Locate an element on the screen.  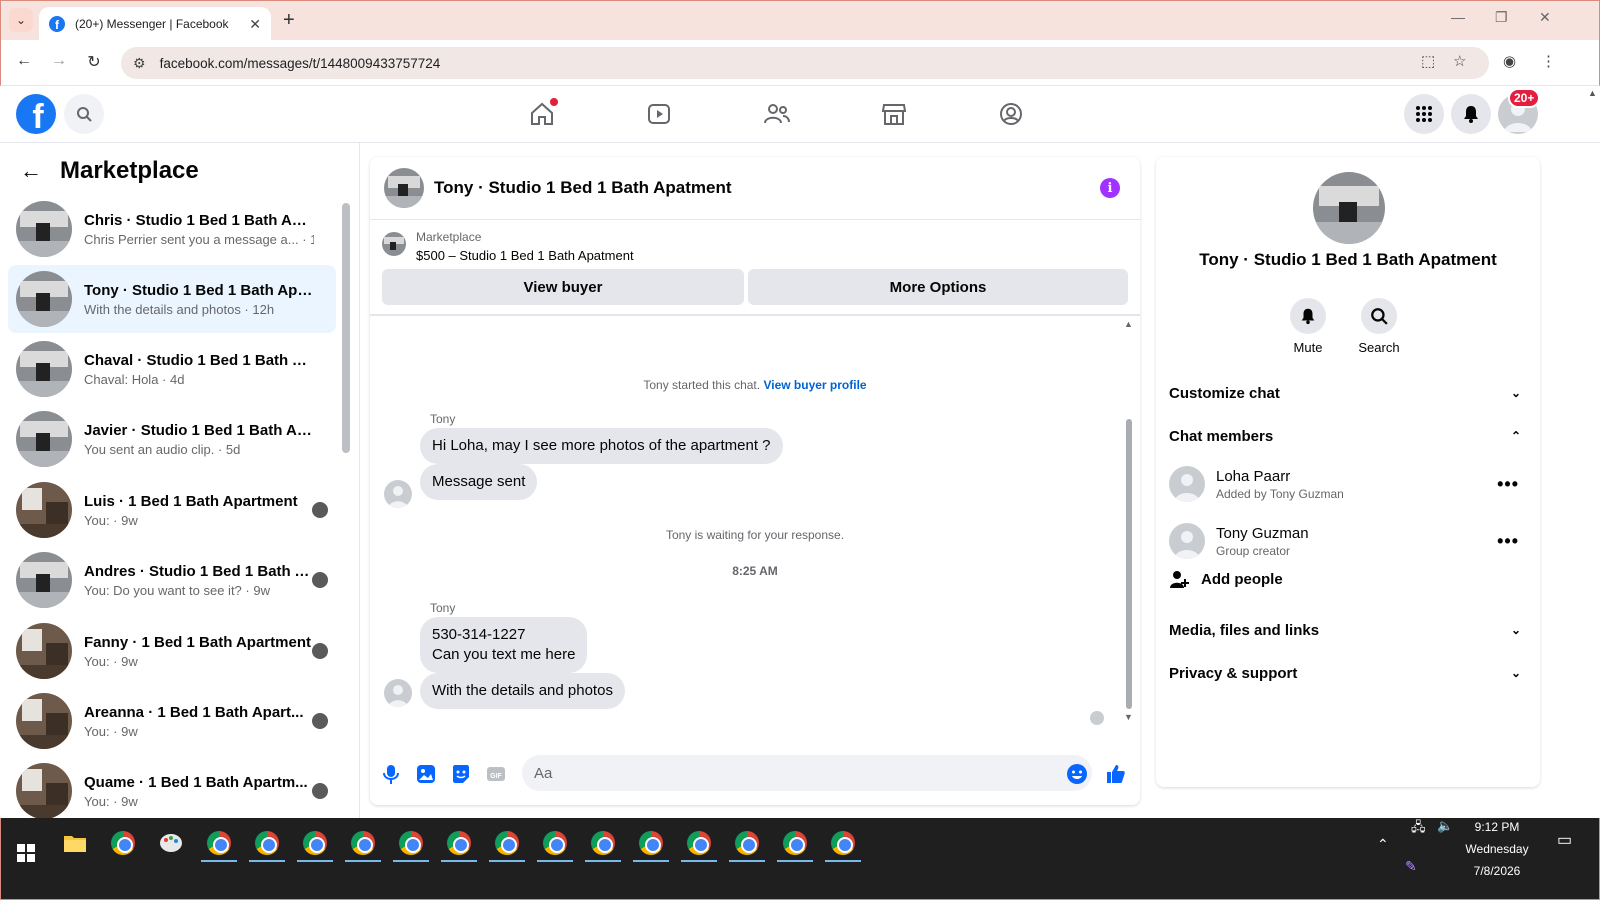
page-scroll-up-icon: ▲ is located at coordinates (1592, 93).